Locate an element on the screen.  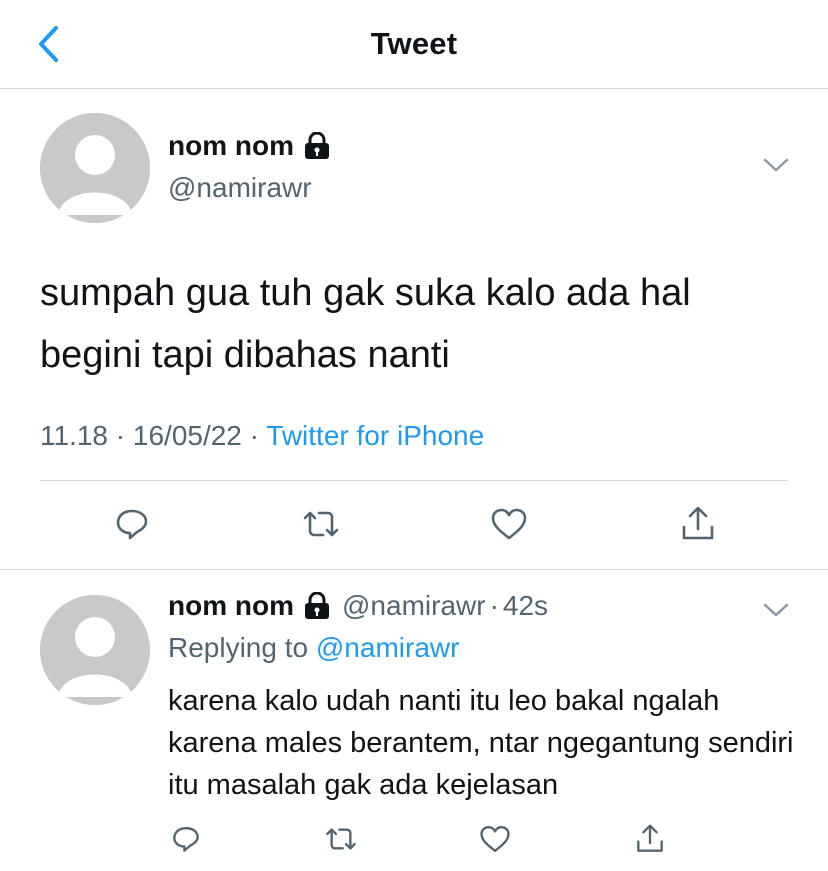
tweet-time: 11.18 is located at coordinates (74, 435).